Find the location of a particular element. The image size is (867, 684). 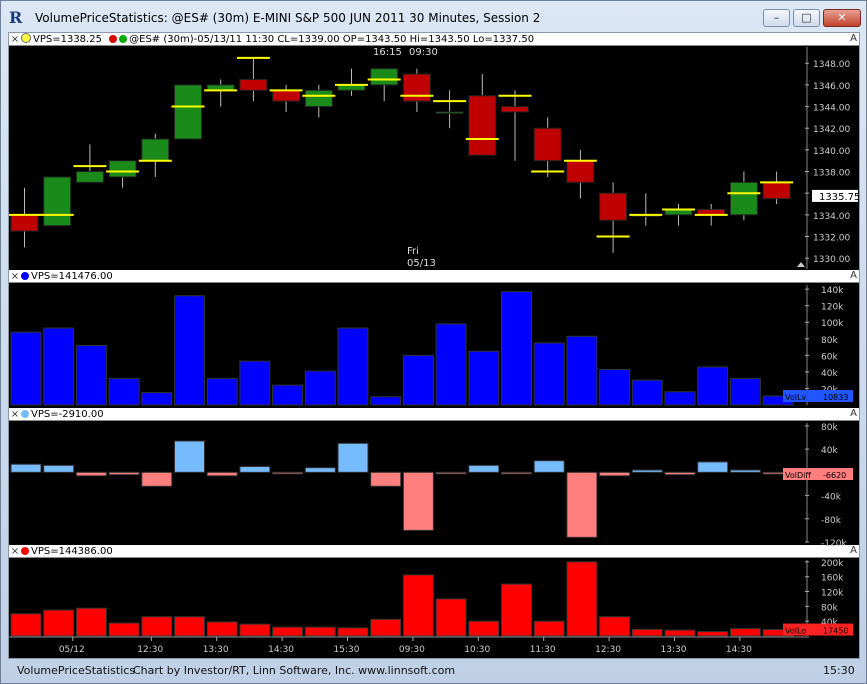

price-tick-label: 1330.00 is located at coordinates (831, 260).